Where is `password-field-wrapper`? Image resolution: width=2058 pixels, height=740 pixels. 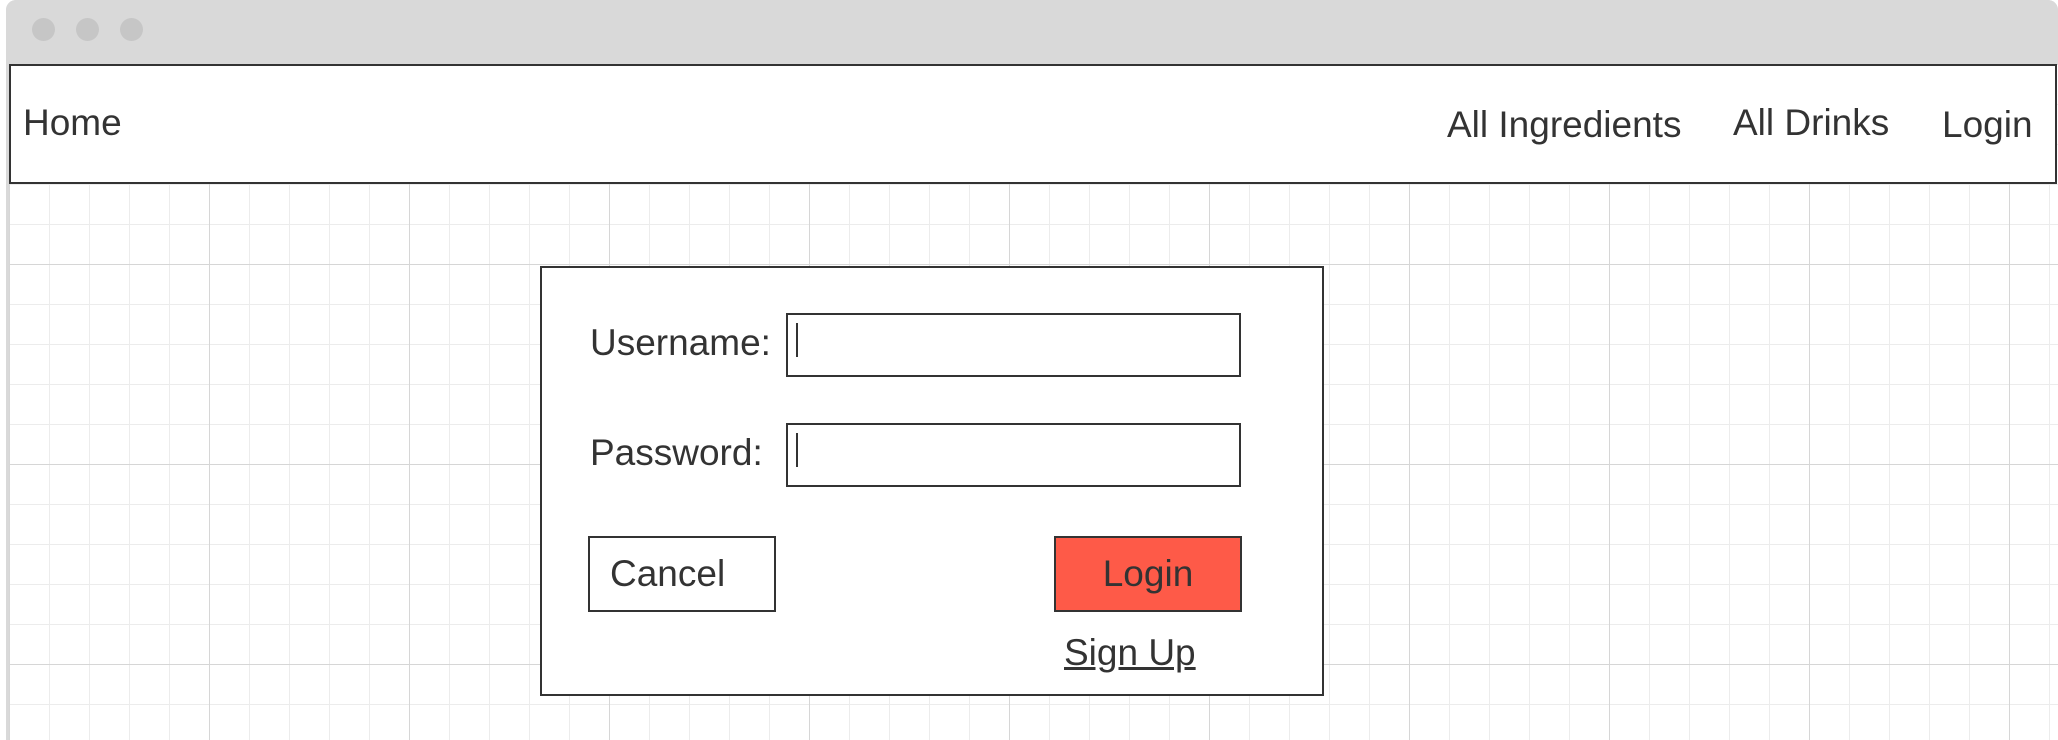 password-field-wrapper is located at coordinates (1013, 455).